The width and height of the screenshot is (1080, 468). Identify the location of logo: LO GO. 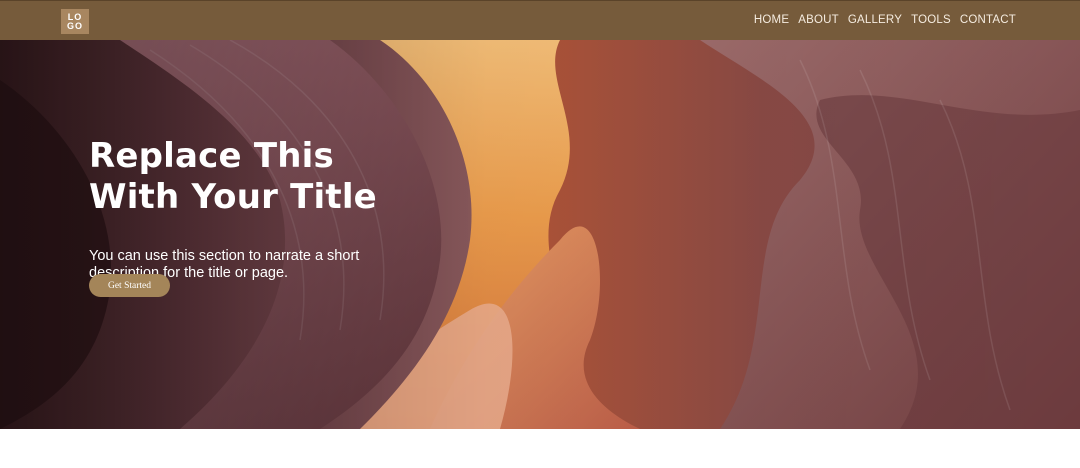
(75, 21).